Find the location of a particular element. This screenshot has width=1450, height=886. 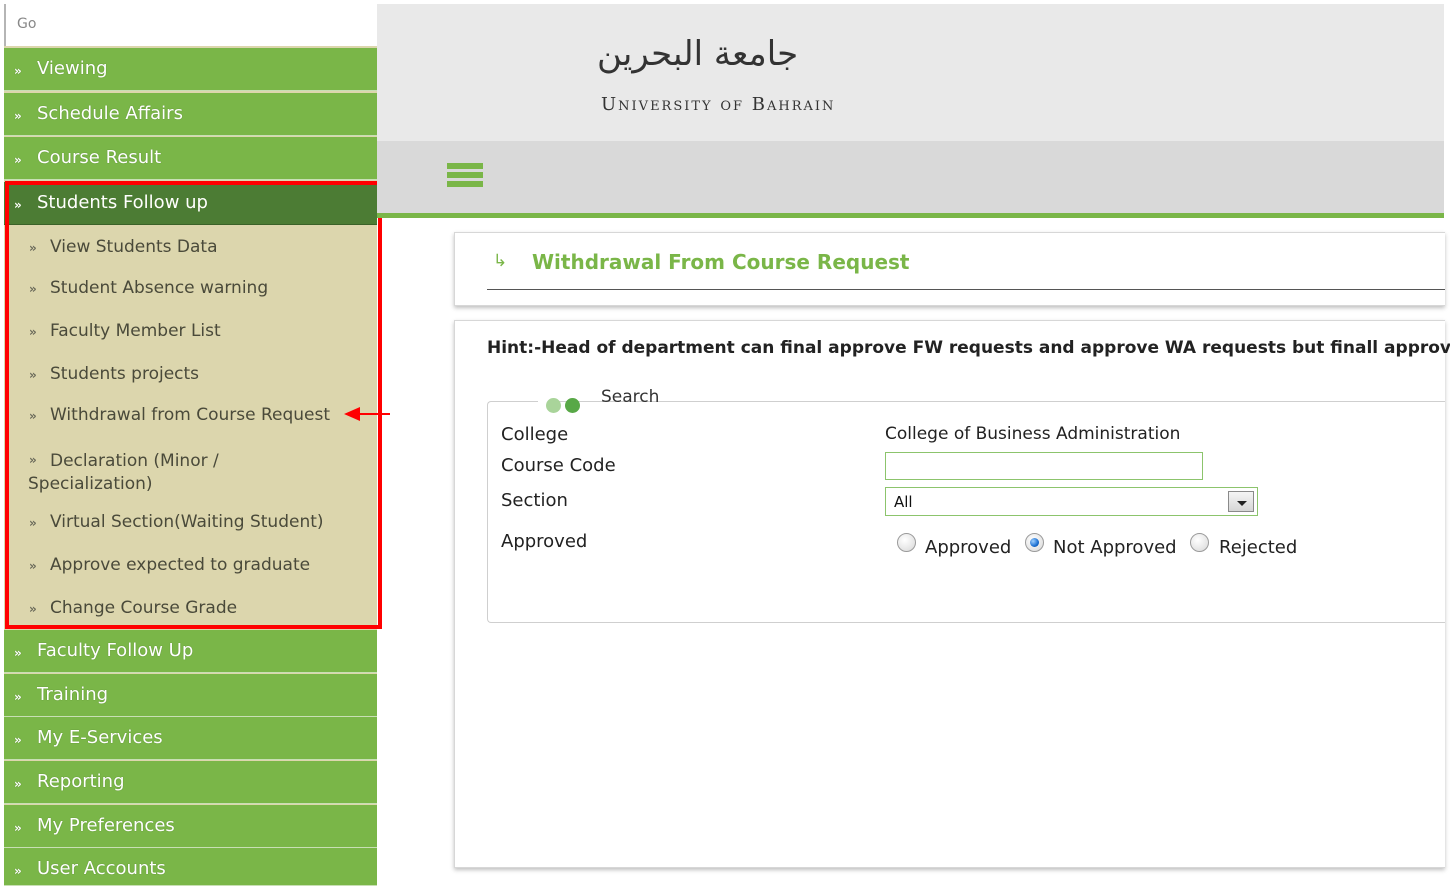

submenu-item-faculty-member-list: » Faculty Member List is located at coordinates (190, 337).